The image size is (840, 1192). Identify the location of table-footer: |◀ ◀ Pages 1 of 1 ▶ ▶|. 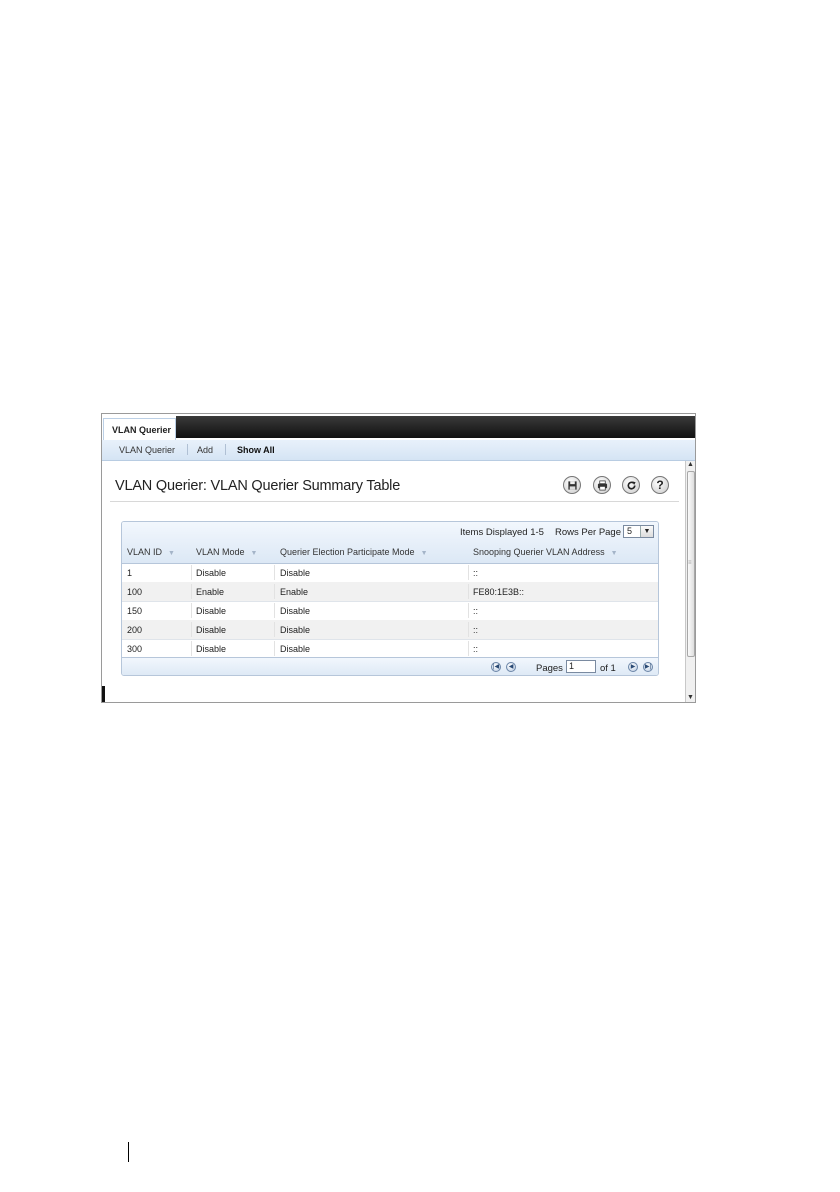
(390, 666).